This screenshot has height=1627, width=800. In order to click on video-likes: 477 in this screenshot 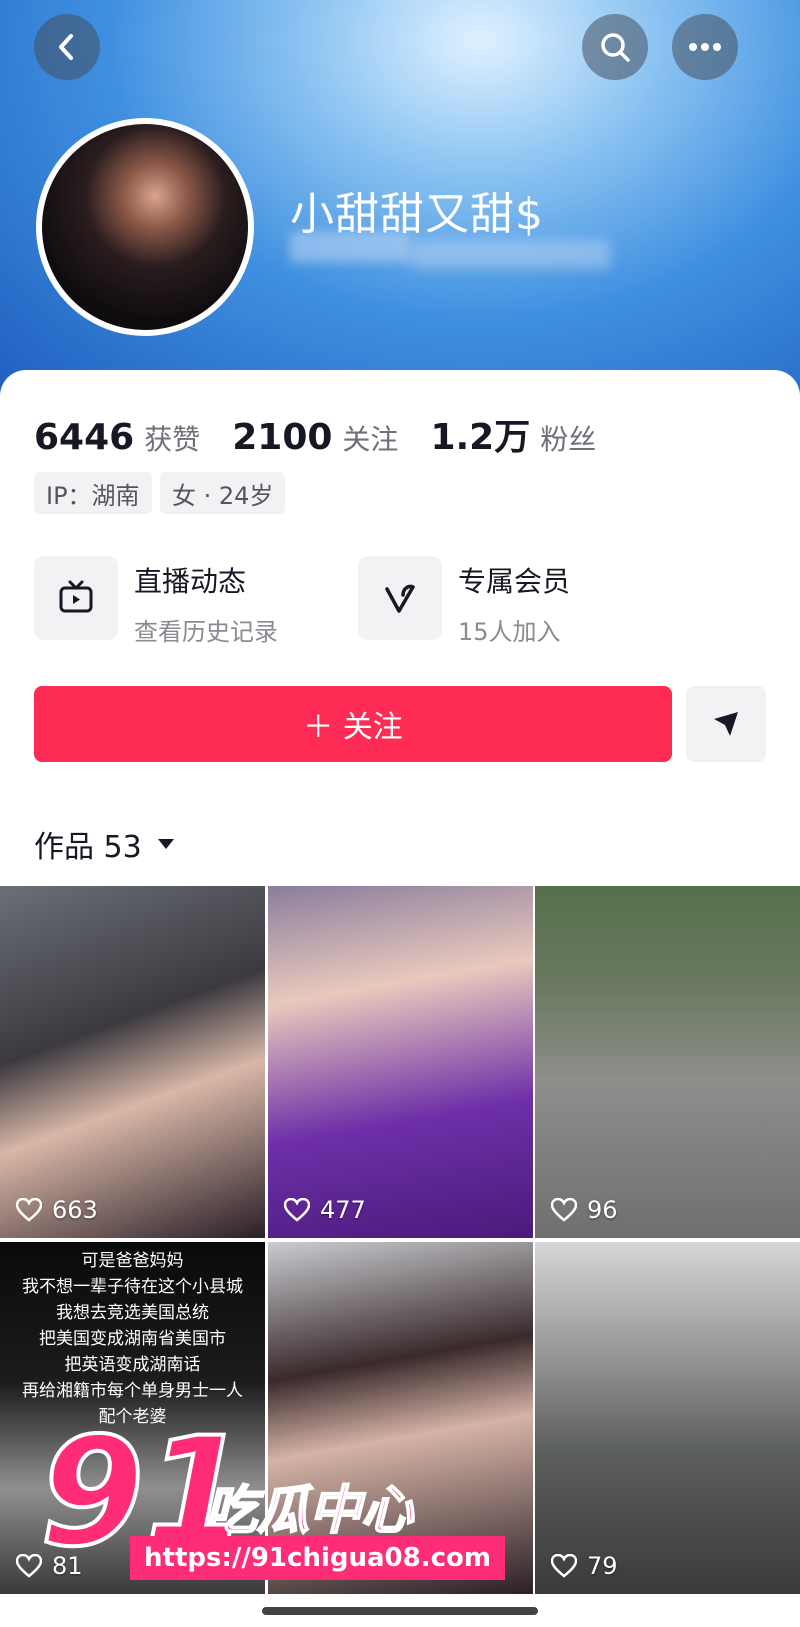, I will do `click(325, 1210)`.